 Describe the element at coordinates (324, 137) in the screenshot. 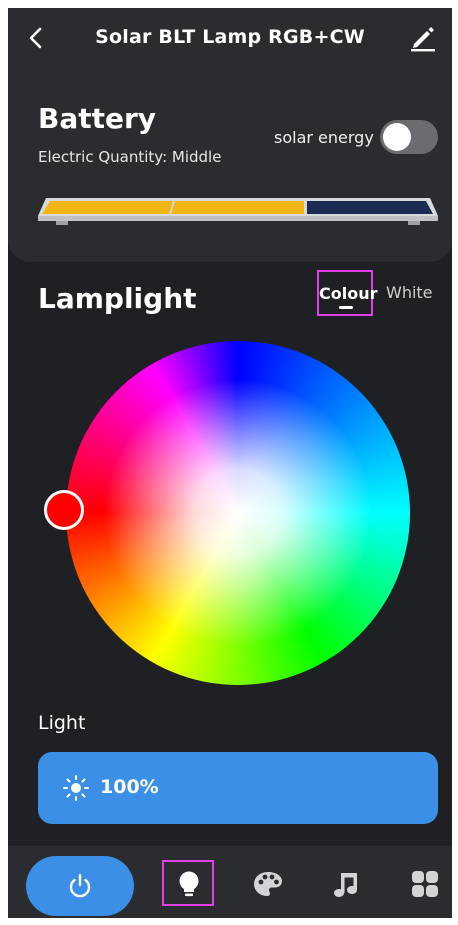

I see `solar-energy-label: solar energy` at that location.